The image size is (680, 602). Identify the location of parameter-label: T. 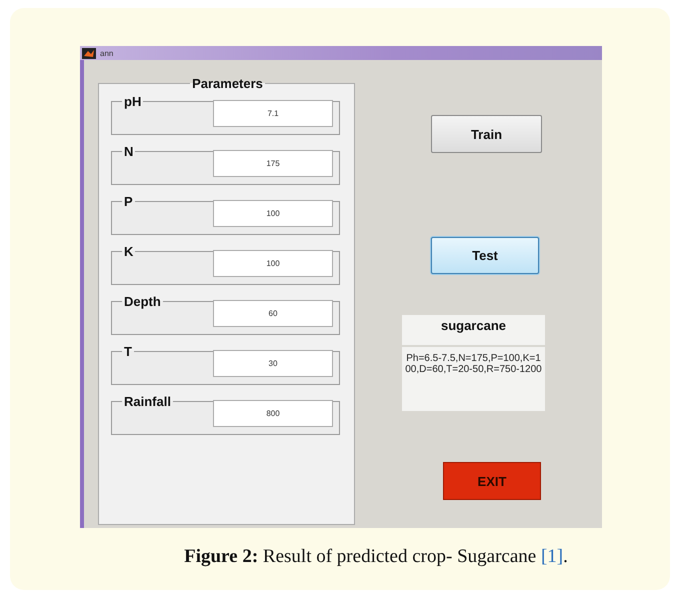
(128, 351).